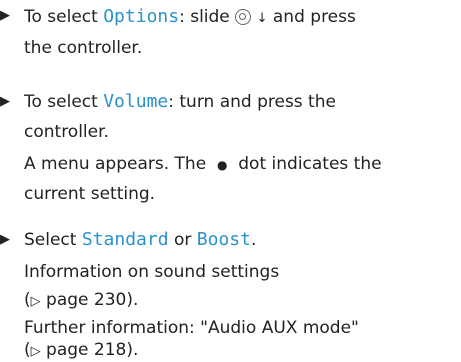  I want to click on step1-suffix: and press, so click(311, 17).